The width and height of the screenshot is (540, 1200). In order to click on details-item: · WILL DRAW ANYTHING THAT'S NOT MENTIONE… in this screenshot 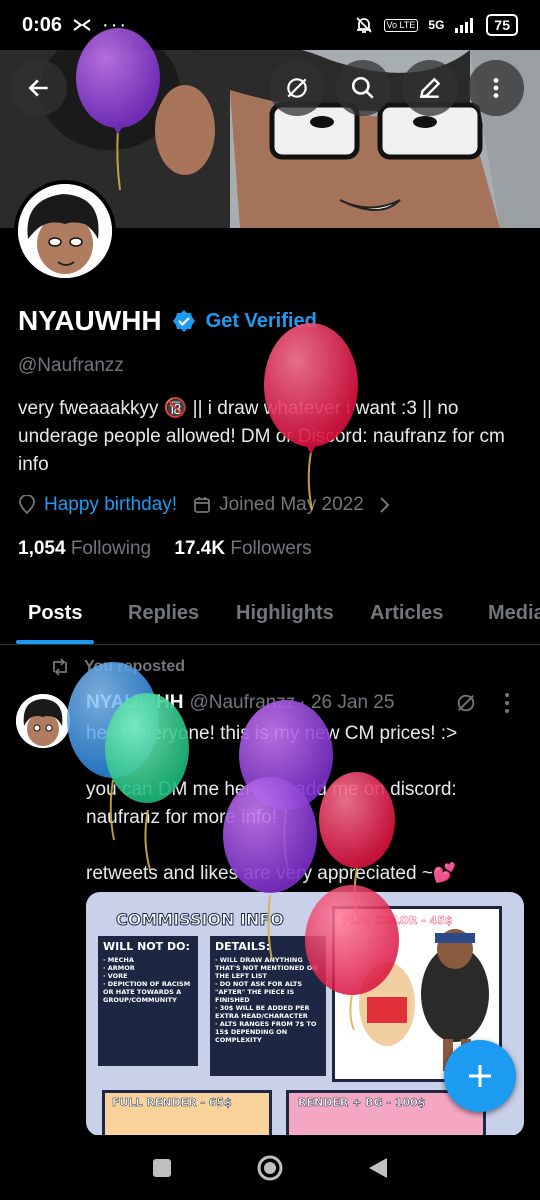, I will do `click(266, 968)`.